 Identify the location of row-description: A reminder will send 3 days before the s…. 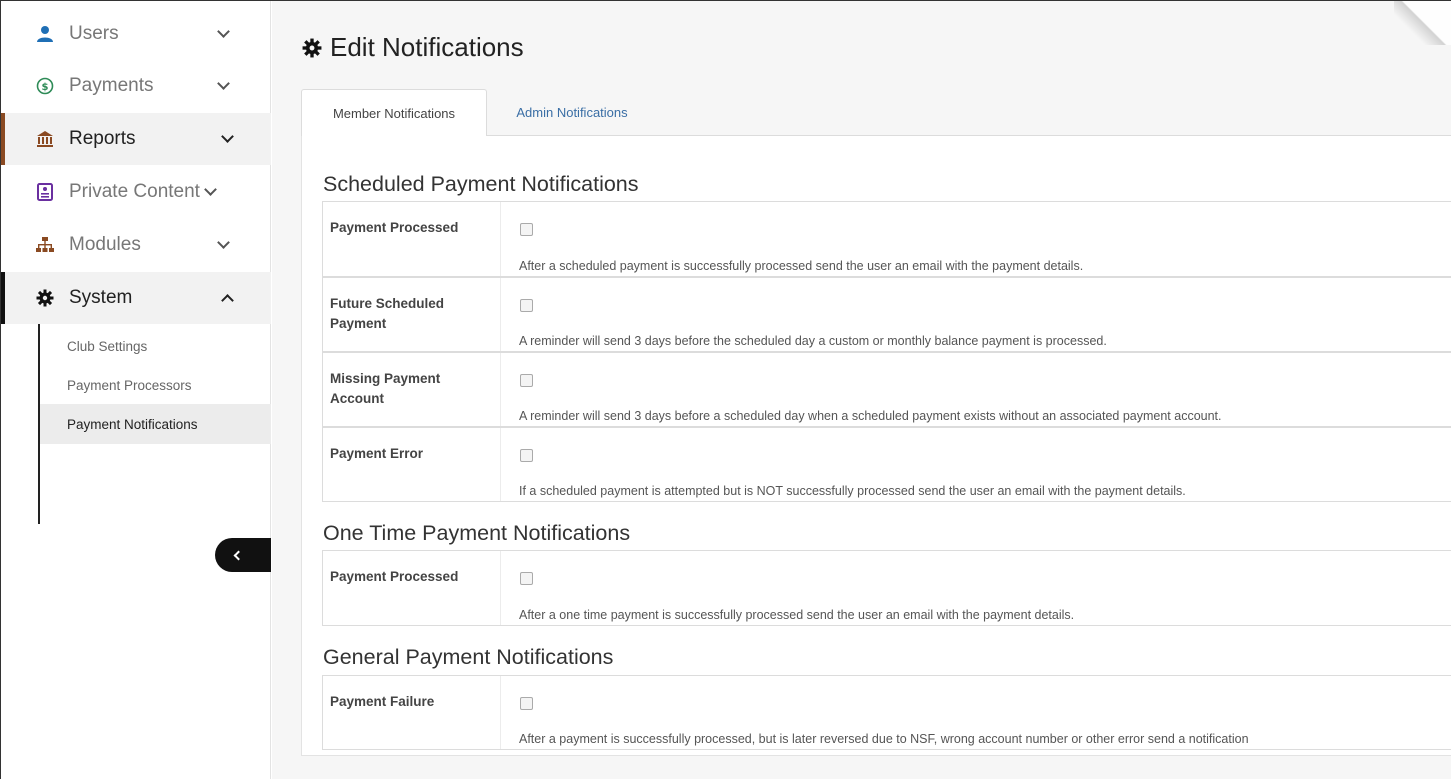
(813, 341).